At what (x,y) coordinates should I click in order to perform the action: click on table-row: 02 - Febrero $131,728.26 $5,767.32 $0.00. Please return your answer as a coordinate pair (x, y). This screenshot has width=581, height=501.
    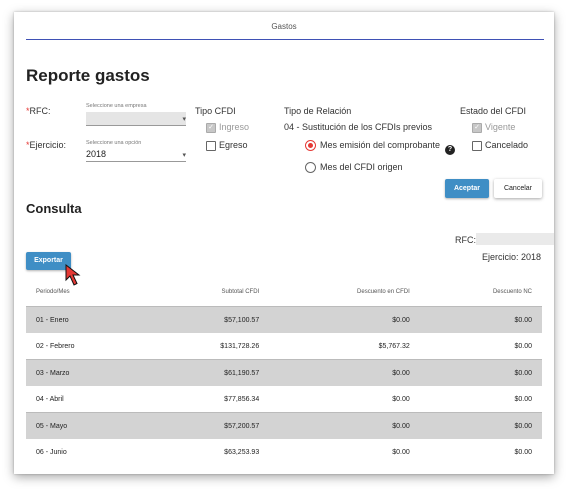
    Looking at the image, I should click on (284, 346).